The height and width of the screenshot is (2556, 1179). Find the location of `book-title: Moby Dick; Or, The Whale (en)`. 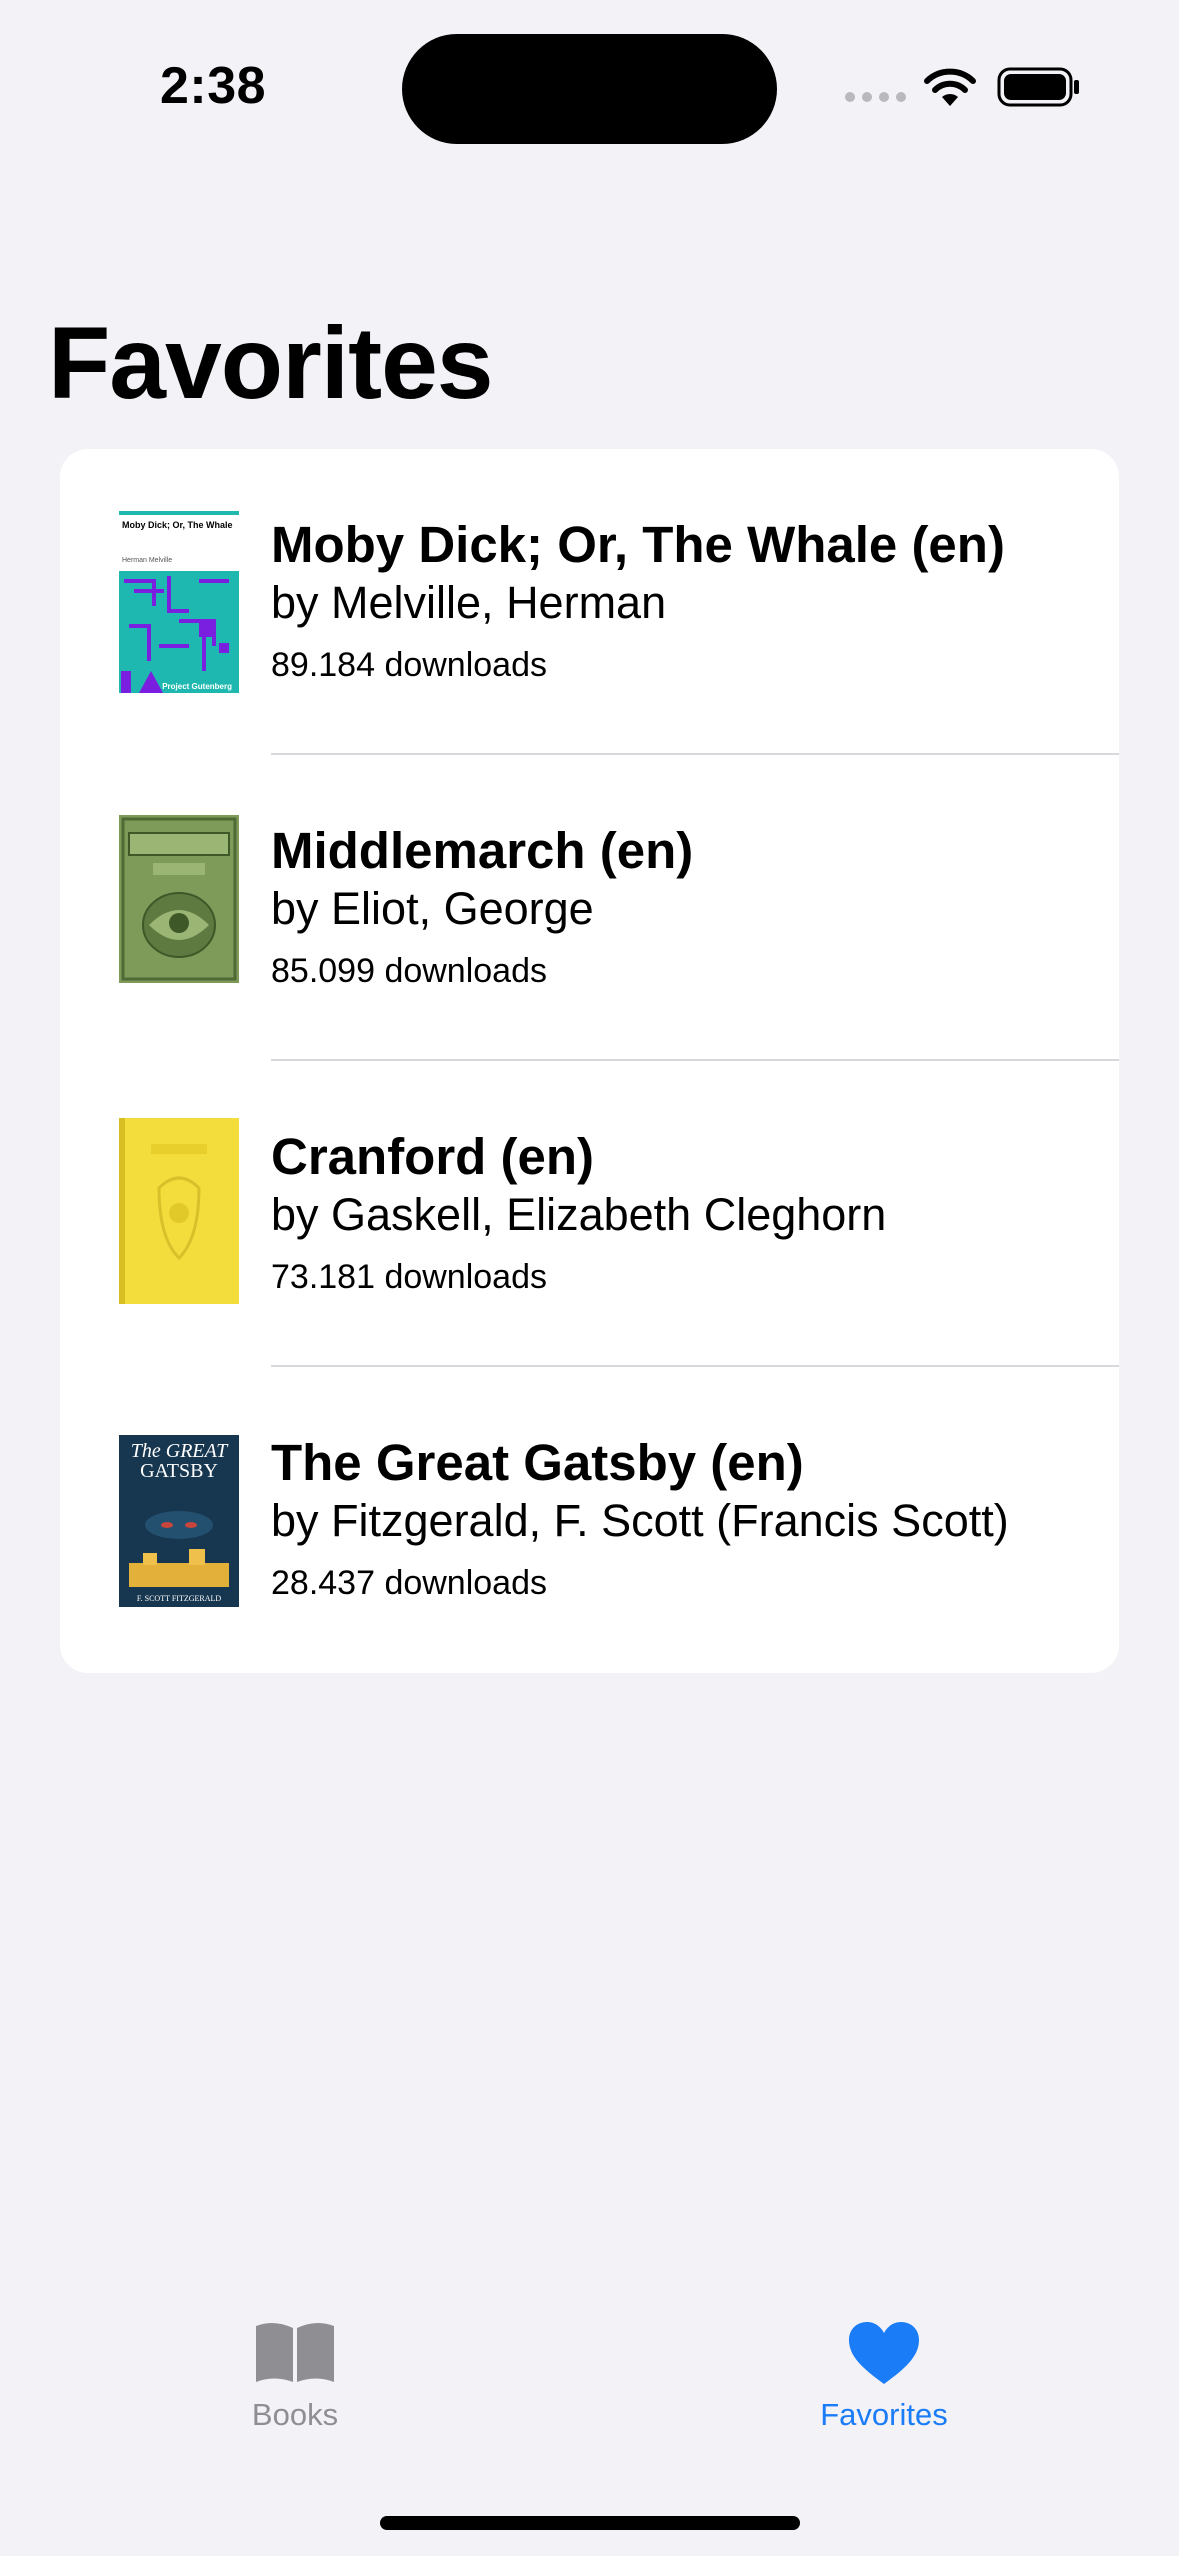

book-title: Moby Dick; Or, The Whale (en) is located at coordinates (638, 544).